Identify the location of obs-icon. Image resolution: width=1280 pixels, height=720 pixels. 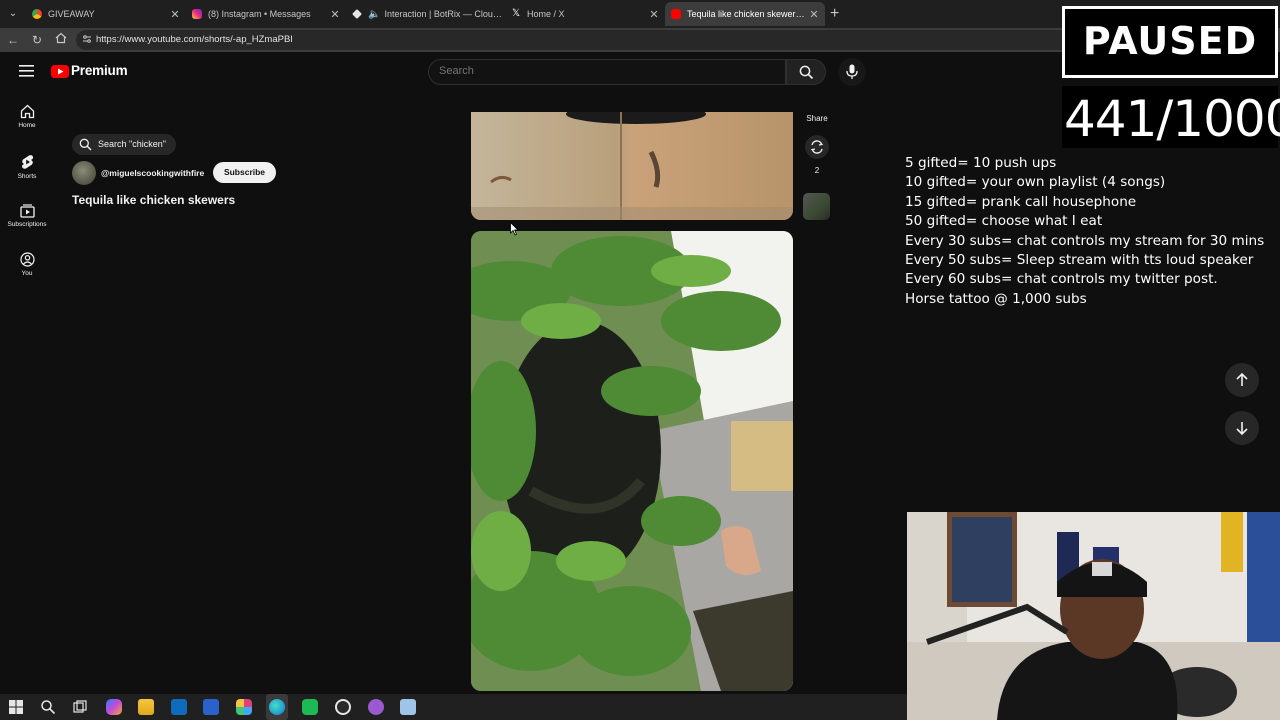
(343, 707).